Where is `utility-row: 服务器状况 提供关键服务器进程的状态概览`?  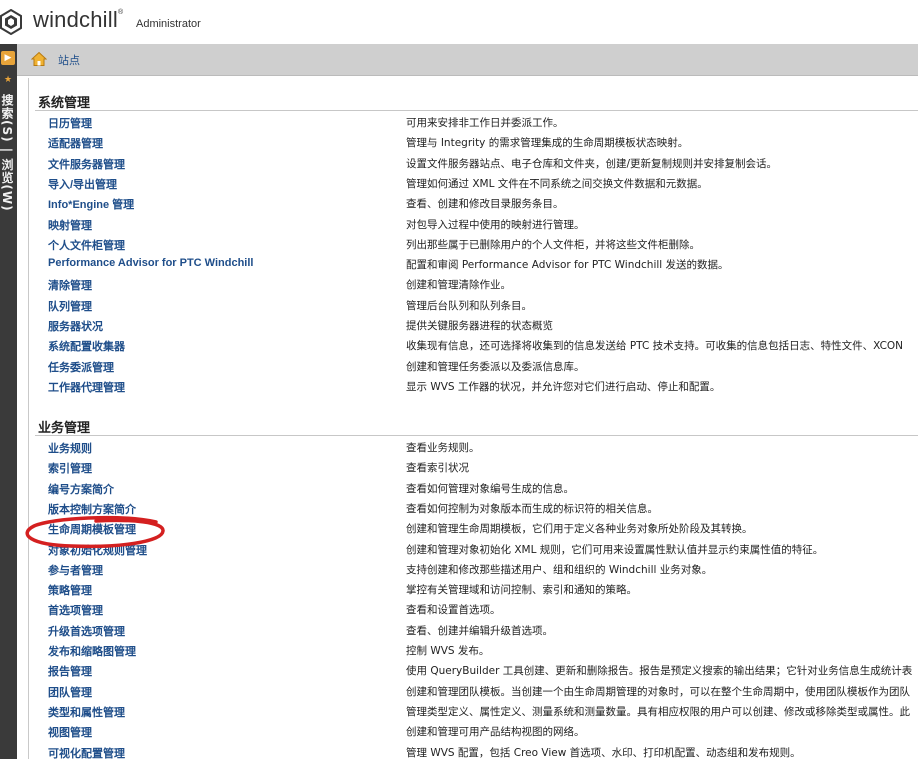 utility-row: 服务器状况 提供关键服务器进程的状态概览 is located at coordinates (473, 326).